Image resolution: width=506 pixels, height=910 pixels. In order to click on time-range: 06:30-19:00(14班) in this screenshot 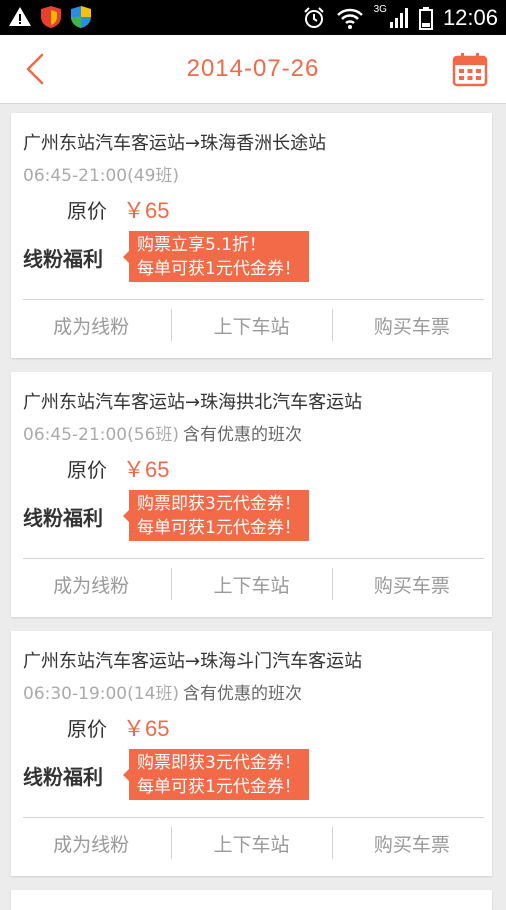, I will do `click(101, 694)`.